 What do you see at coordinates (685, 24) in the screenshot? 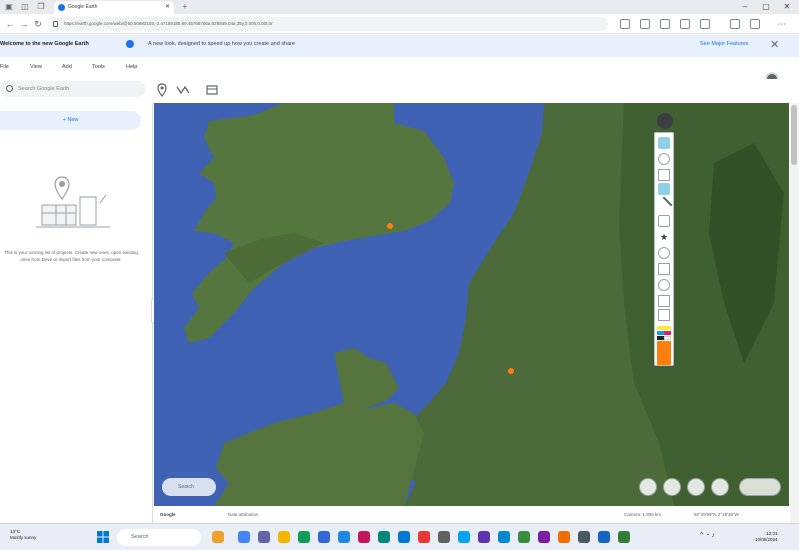
I see `favorites-icon` at bounding box center [685, 24].